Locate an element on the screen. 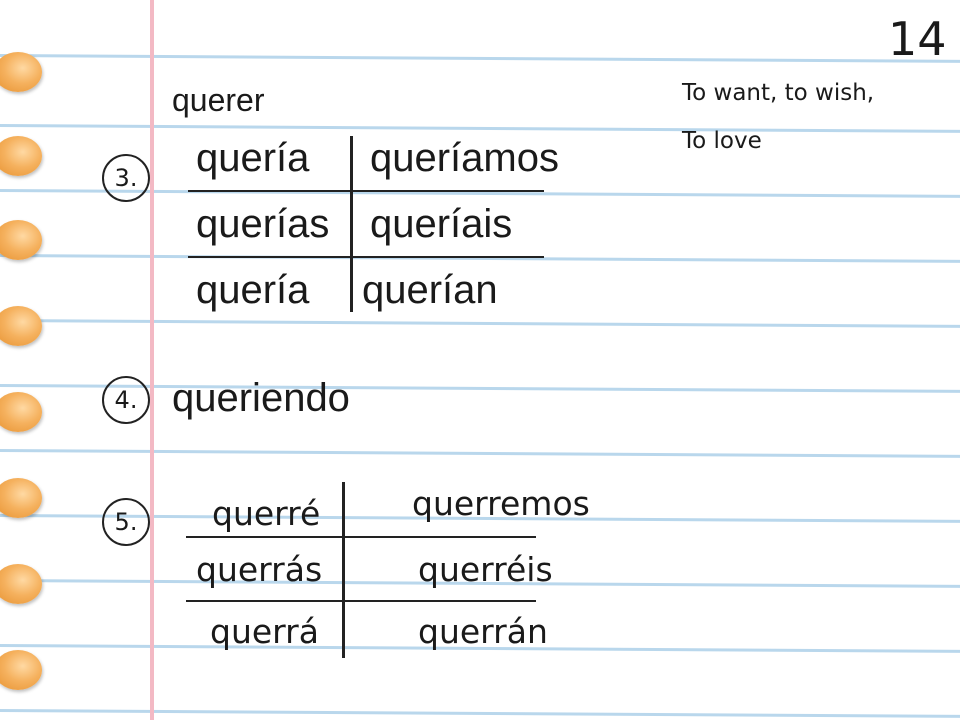 The width and height of the screenshot is (960, 720). conjugation-cell: querremos is located at coordinates (501, 503).